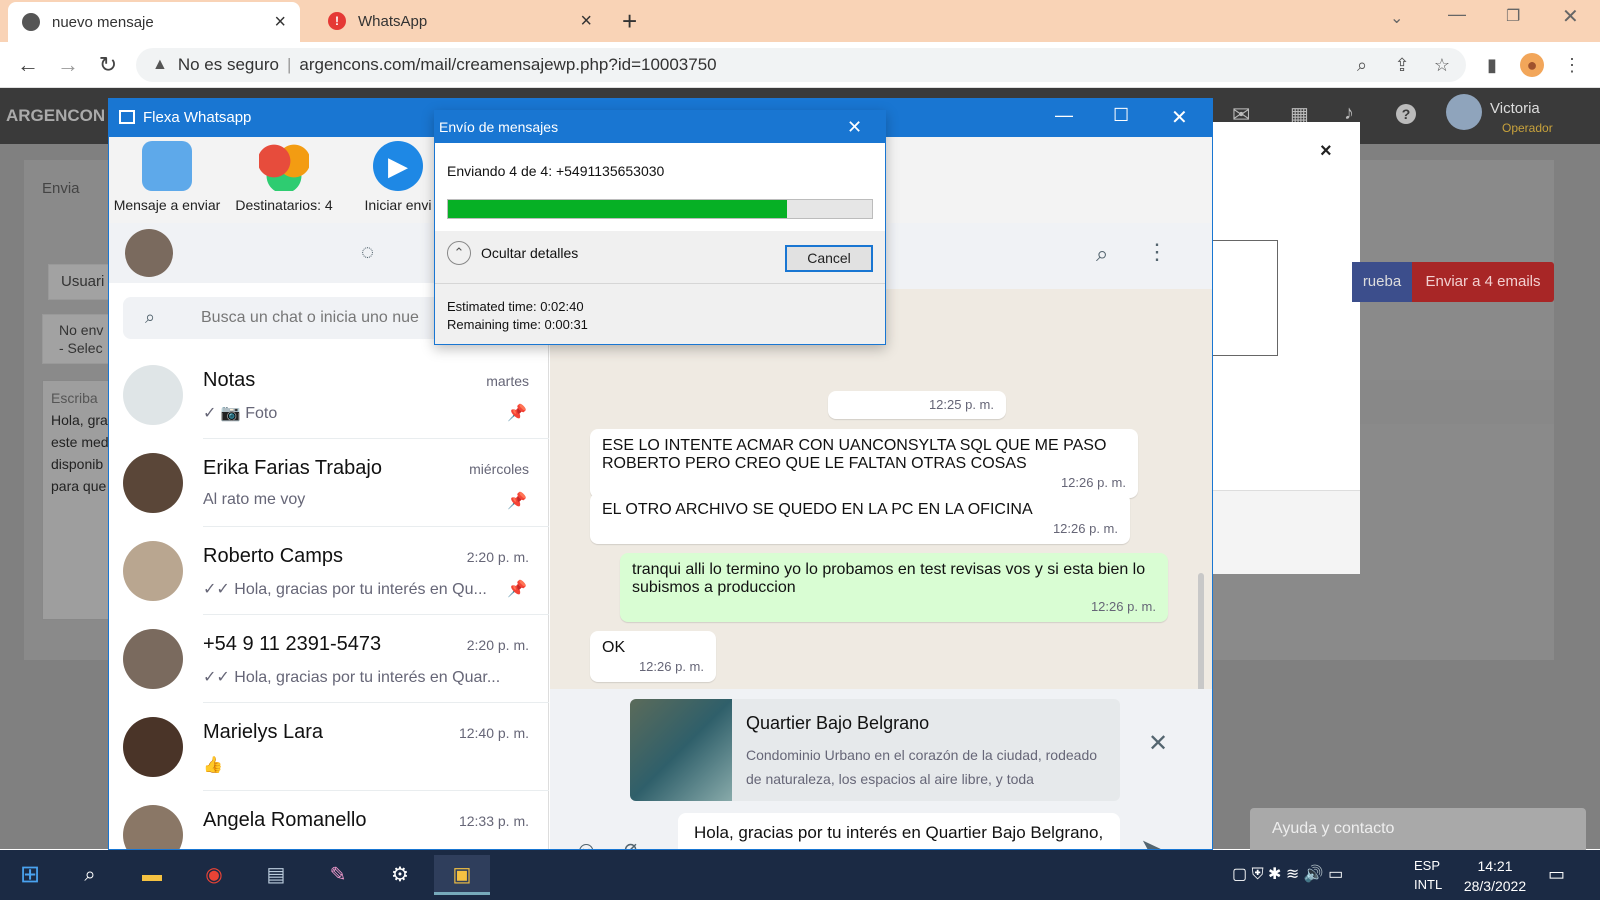  What do you see at coordinates (338, 875) in the screenshot?
I see `paint-icon: ✎` at bounding box center [338, 875].